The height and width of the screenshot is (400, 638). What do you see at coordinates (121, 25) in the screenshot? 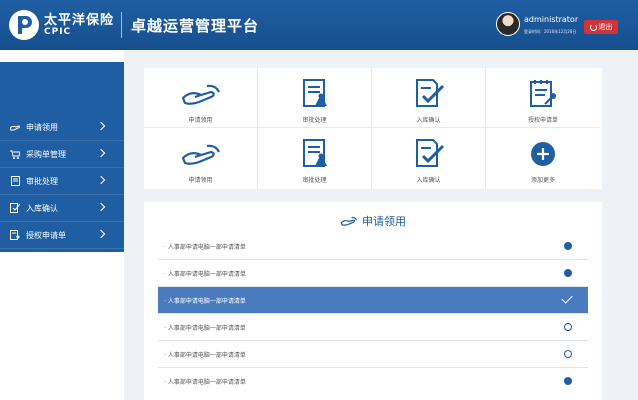
I see `header-divider` at bounding box center [121, 25].